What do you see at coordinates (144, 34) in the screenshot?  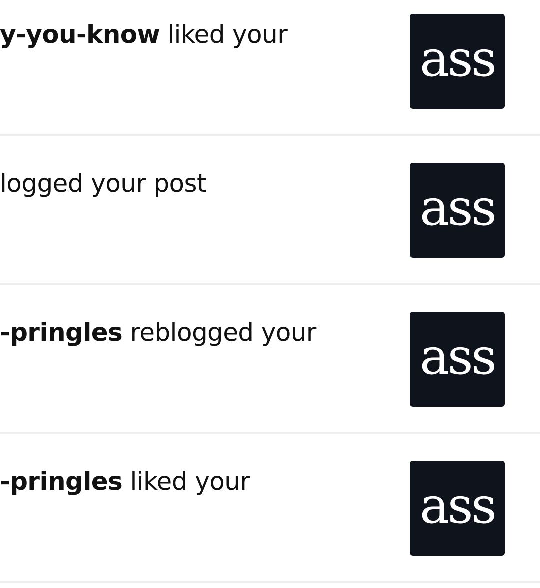 I see `notification-text: y-you-know liked your` at bounding box center [144, 34].